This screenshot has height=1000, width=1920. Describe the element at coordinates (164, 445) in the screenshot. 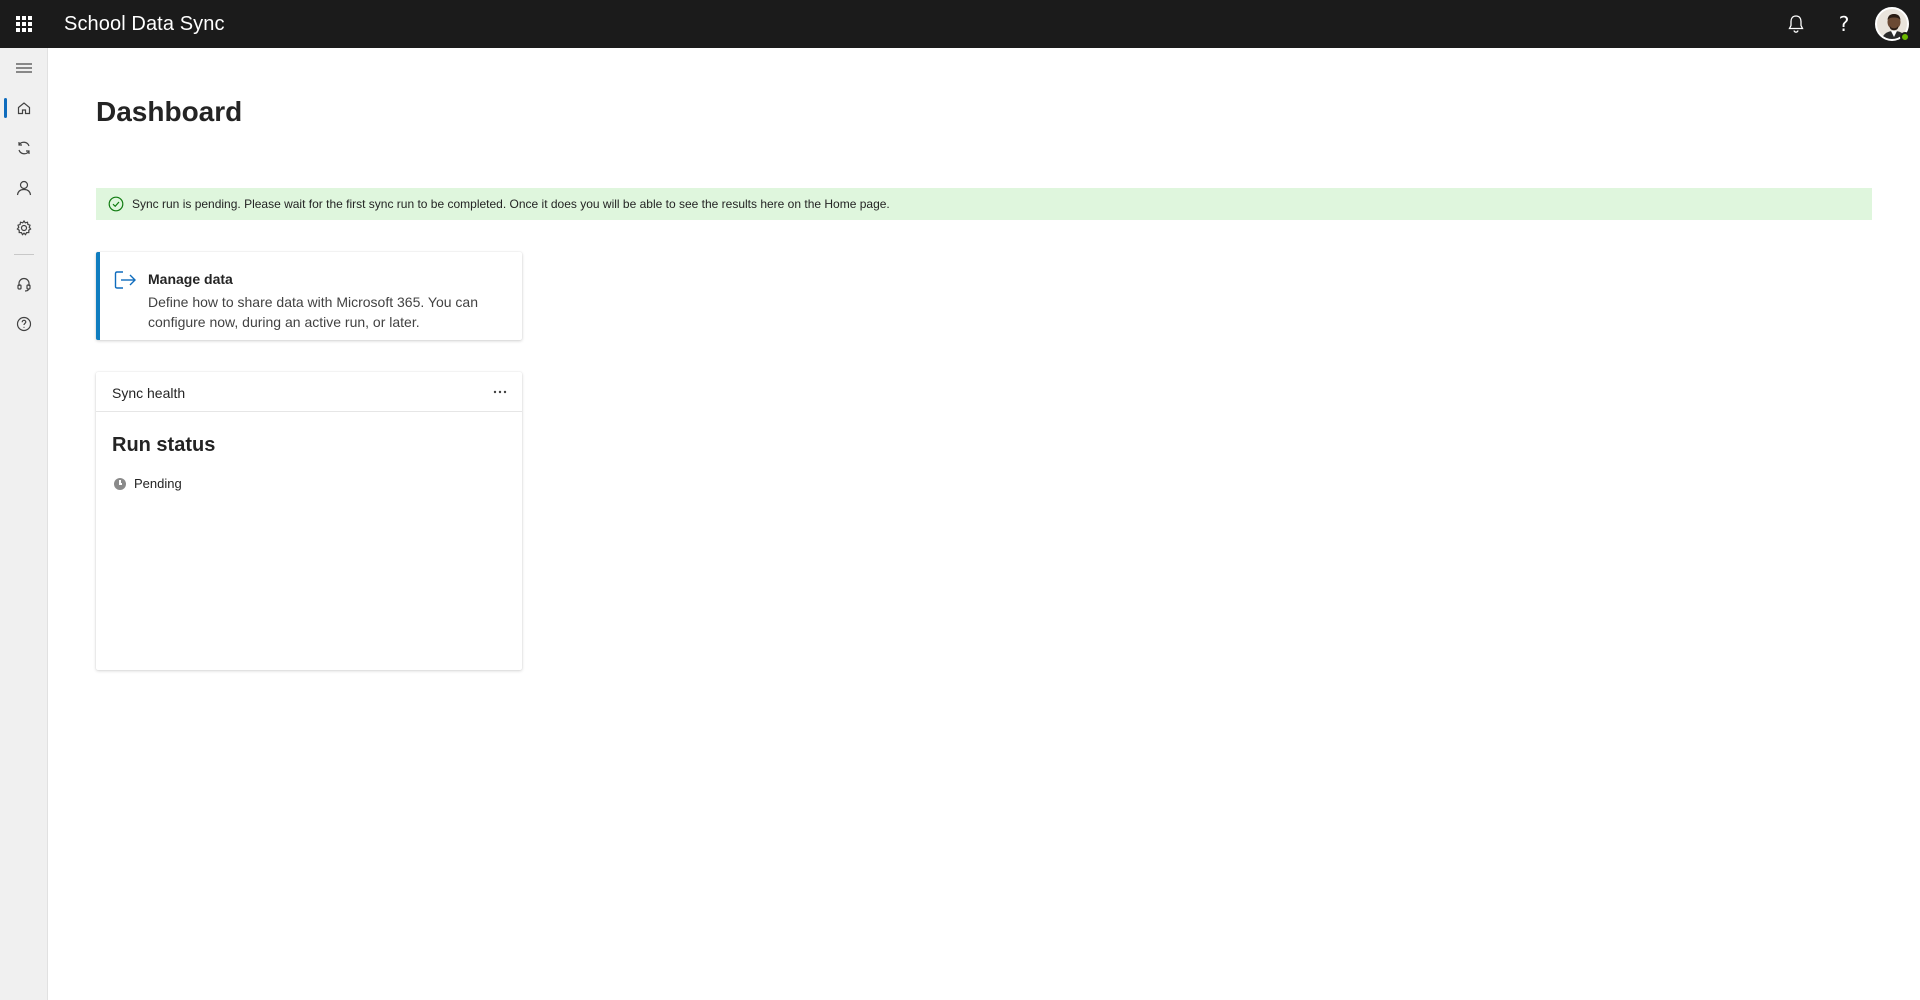

I see `run-status-title: Run status` at that location.